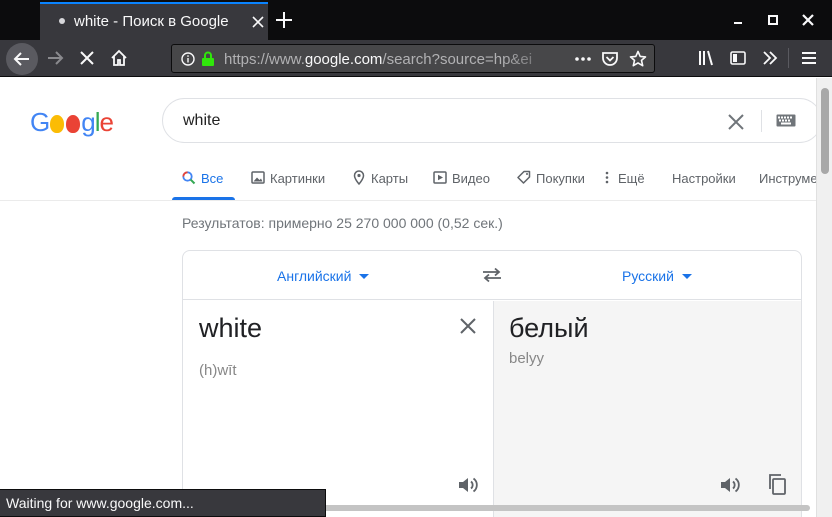 The image size is (832, 517). What do you see at coordinates (57, 124) in the screenshot?
I see `bulb-yellow-icon` at bounding box center [57, 124].